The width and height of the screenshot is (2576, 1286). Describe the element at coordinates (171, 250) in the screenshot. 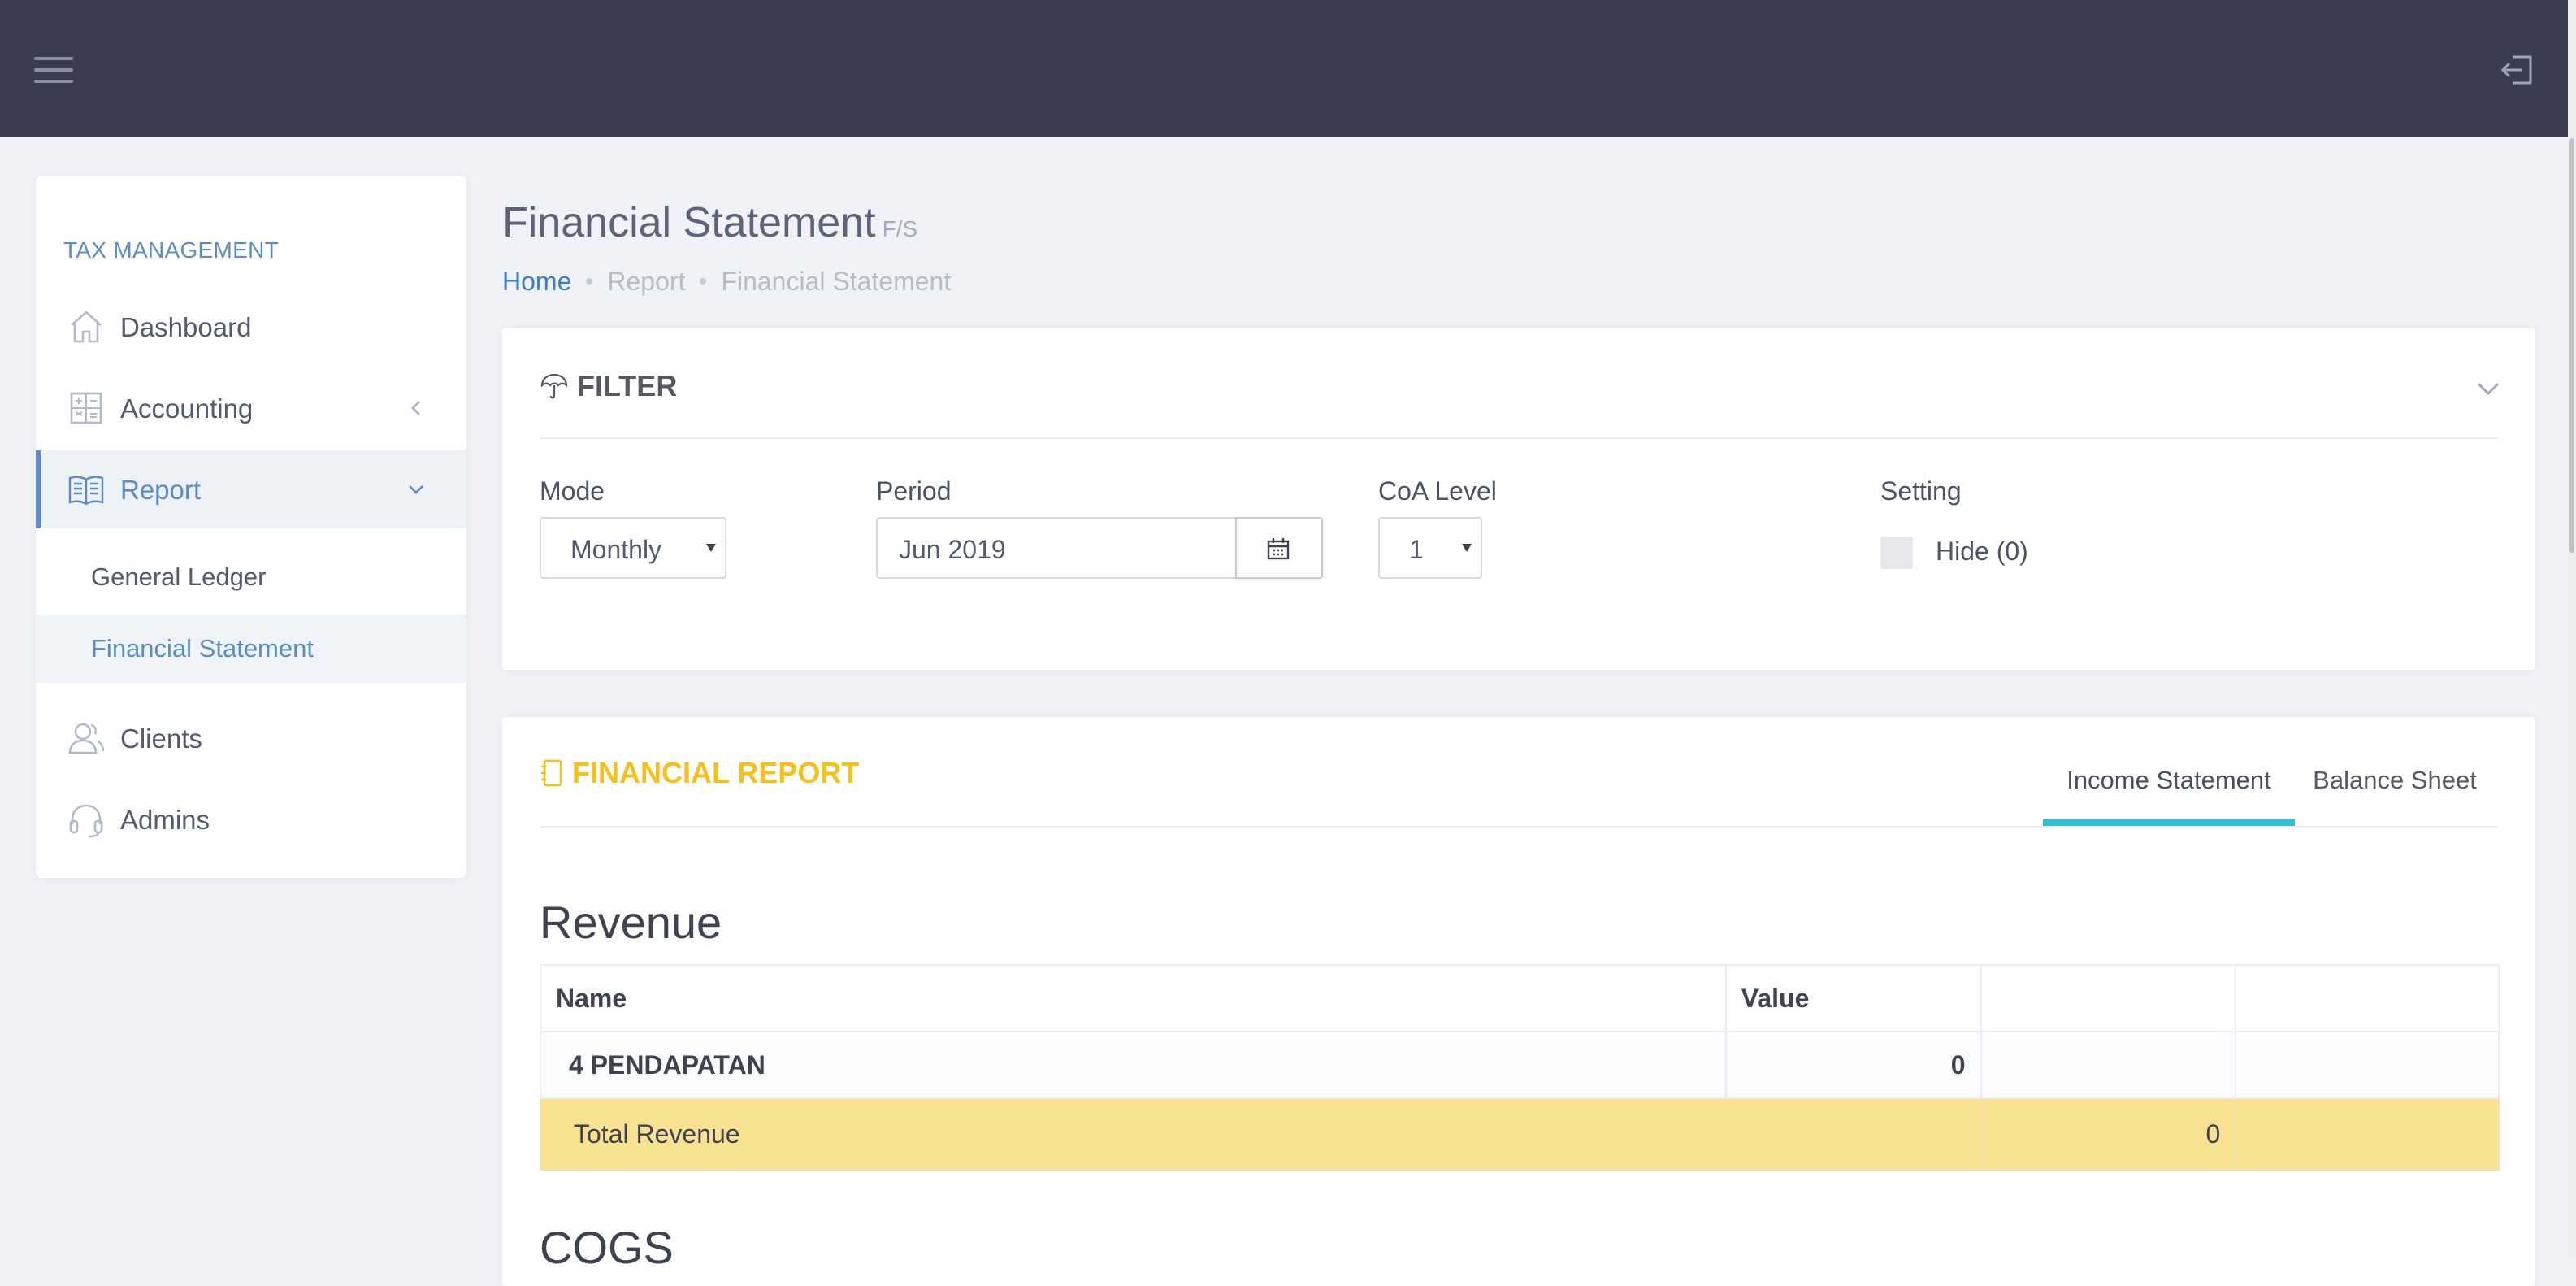

I see `sidebar-section-title: TAX MANAGEMENT` at that location.